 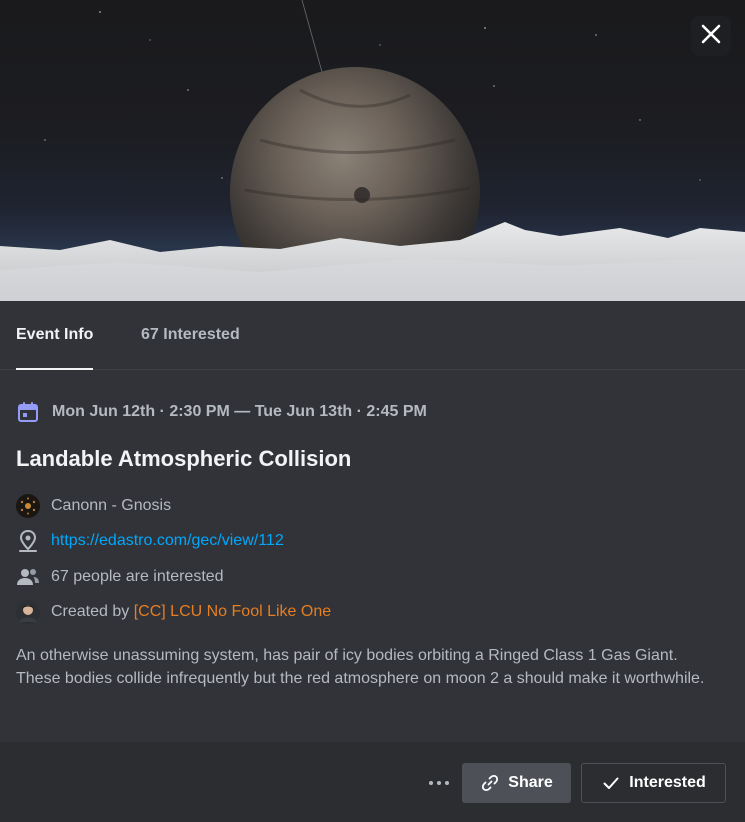 I want to click on created-by-prefix: Created by, so click(x=90, y=611).